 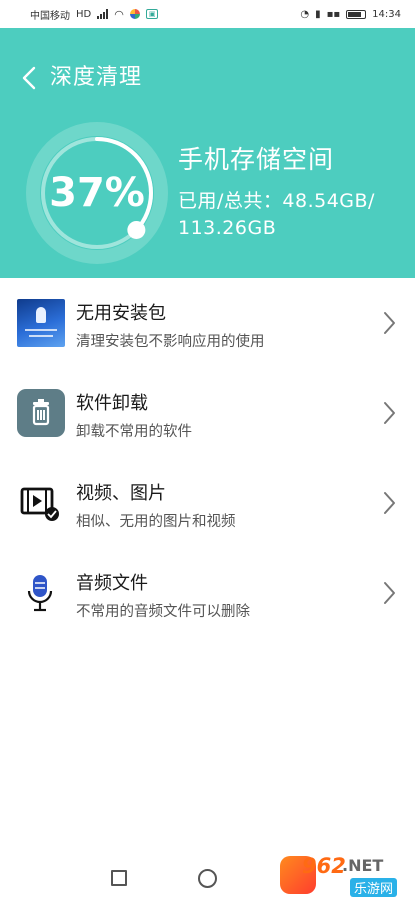 I want to click on watermark-tag: 乐游网, so click(x=374, y=887).